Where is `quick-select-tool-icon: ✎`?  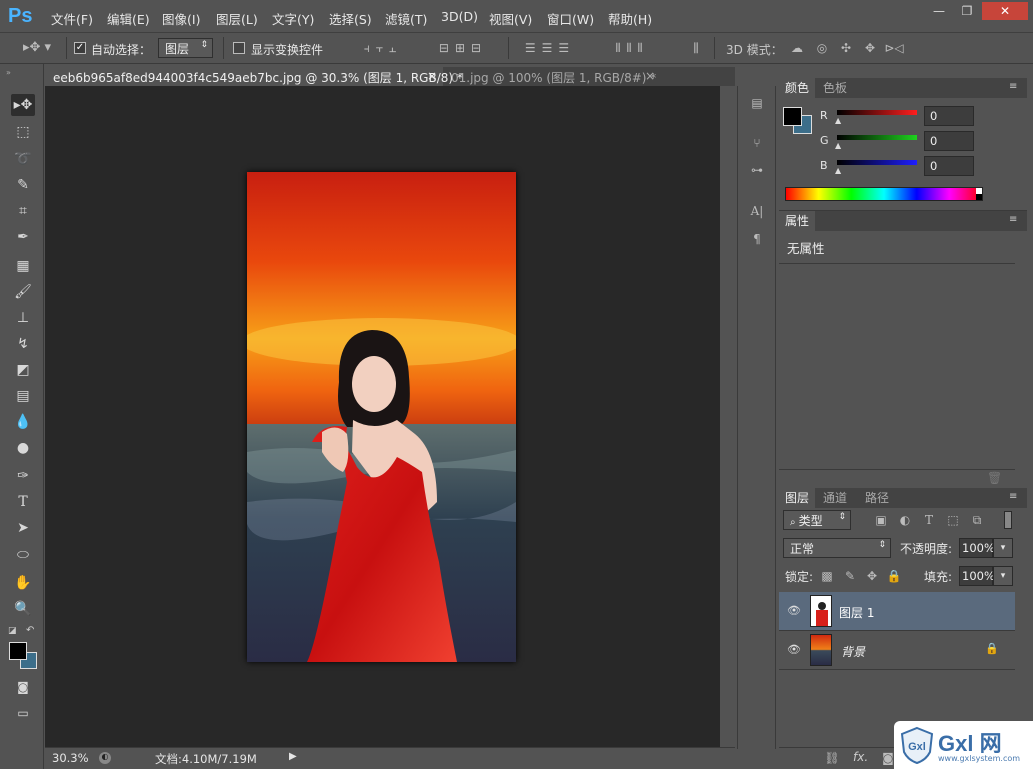
quick-select-tool-icon: ✎ is located at coordinates (23, 185).